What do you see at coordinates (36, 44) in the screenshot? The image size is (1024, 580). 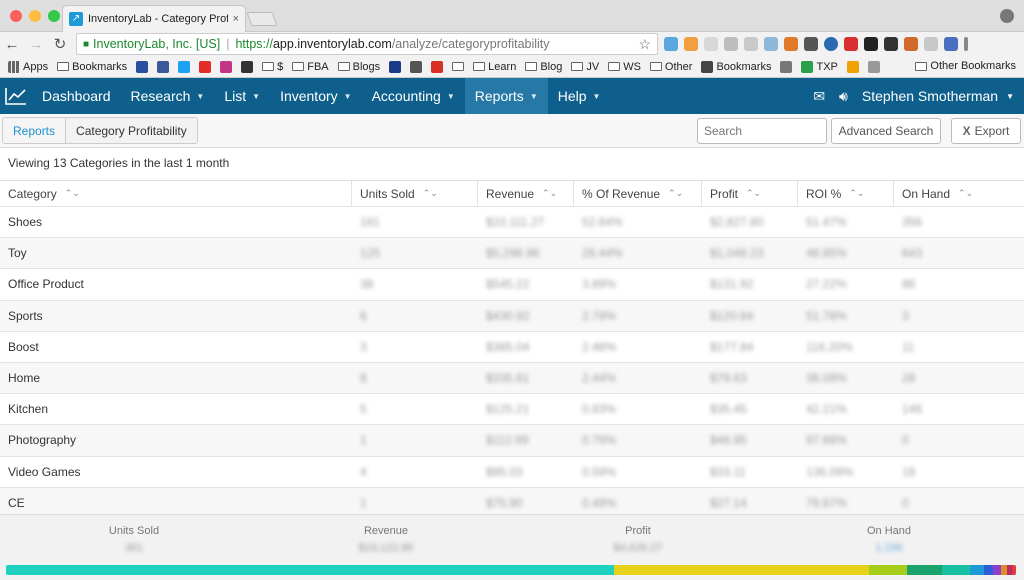 I see `forward-arrow-icon: →` at bounding box center [36, 44].